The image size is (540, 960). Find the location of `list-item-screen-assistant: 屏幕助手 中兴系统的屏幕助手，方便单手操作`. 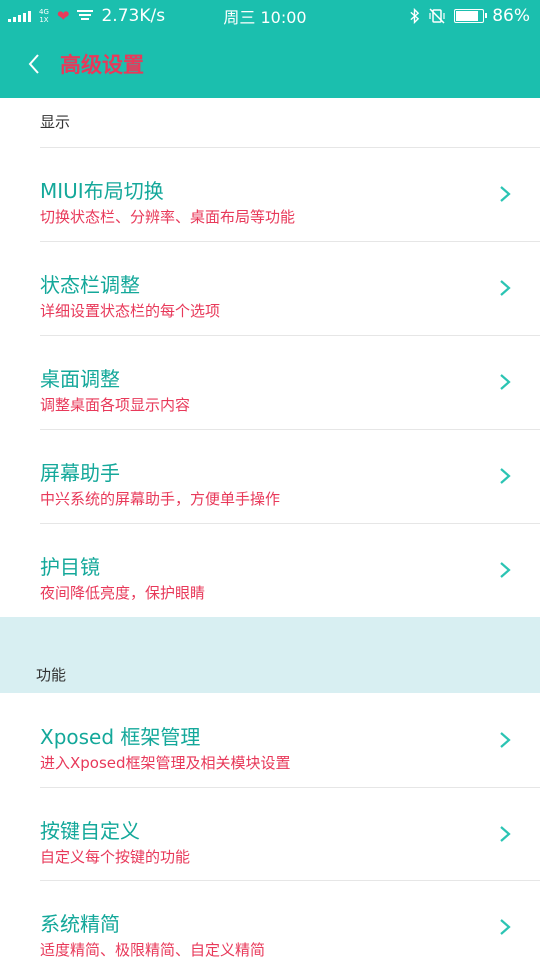

list-item-screen-assistant: 屏幕助手 中兴系统的屏幕助手，方便单手操作 is located at coordinates (270, 476).